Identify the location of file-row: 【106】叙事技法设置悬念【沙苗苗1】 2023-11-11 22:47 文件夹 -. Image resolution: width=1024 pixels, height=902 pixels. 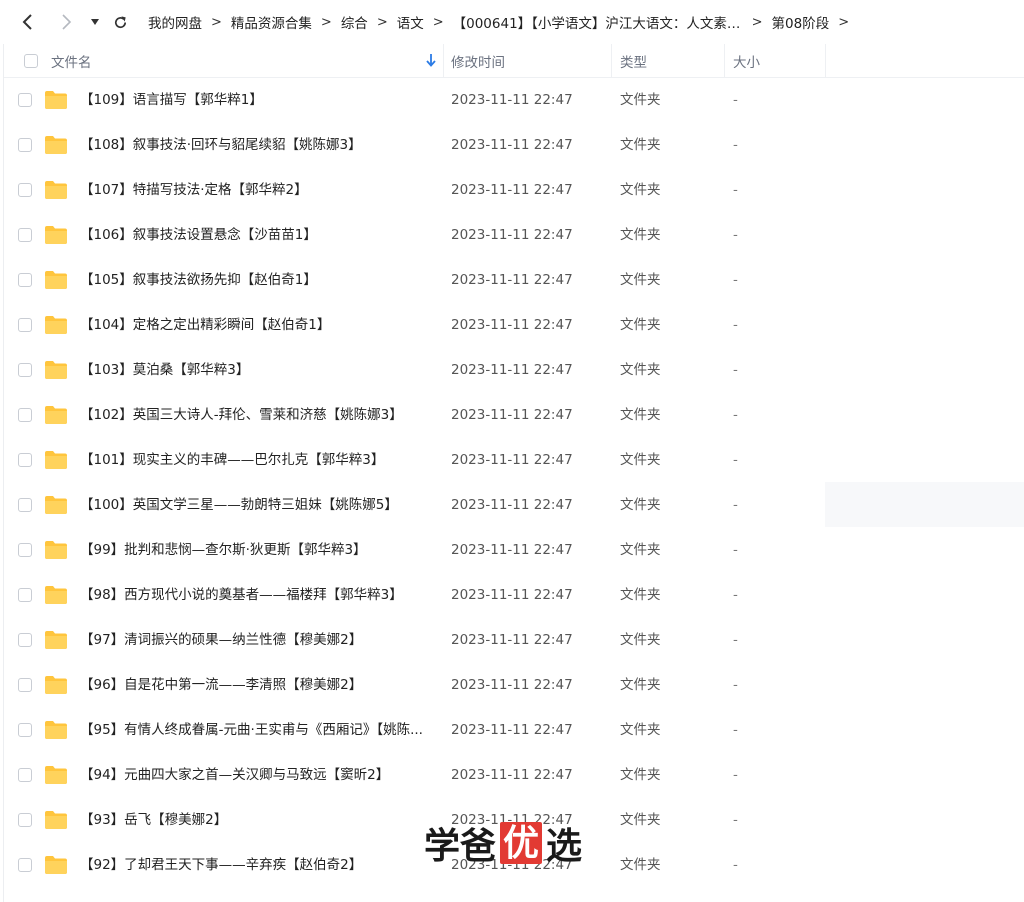
(514, 235).